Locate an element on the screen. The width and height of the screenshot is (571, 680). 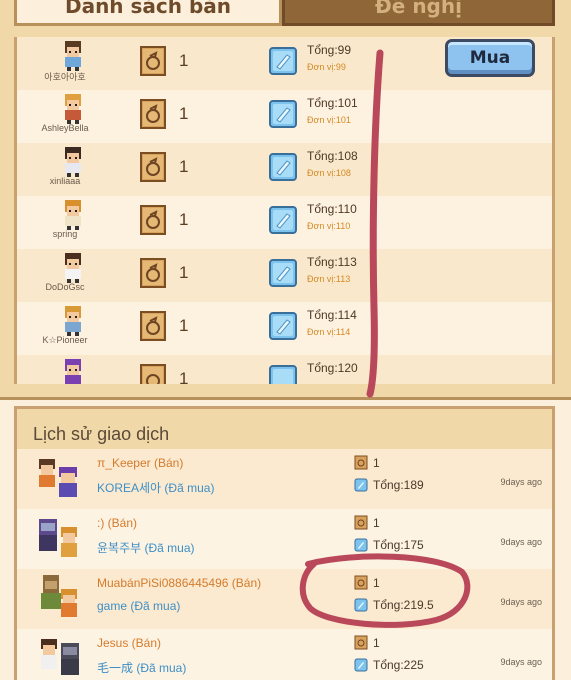
seller-name: xinliaaa is located at coordinates (65, 181).